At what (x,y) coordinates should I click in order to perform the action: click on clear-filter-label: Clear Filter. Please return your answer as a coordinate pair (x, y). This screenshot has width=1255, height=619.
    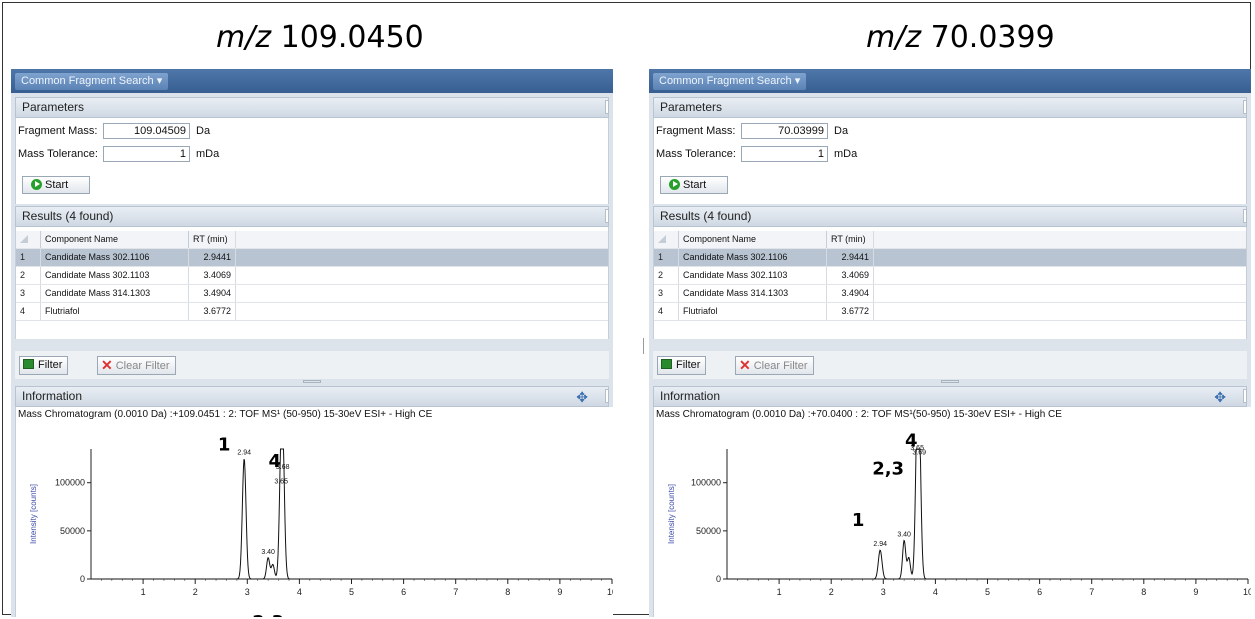
    Looking at the image, I should click on (780, 366).